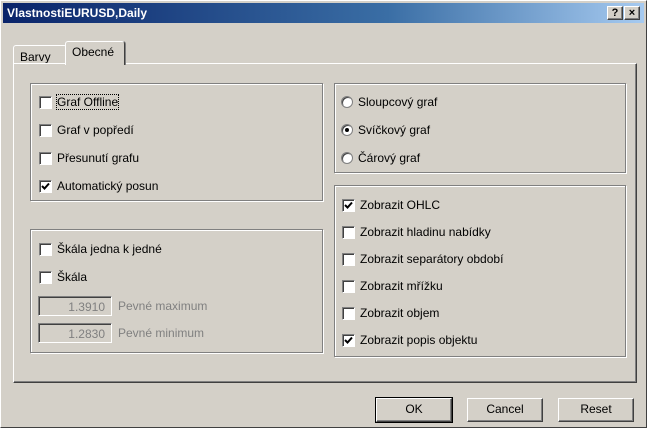 The width and height of the screenshot is (647, 428). I want to click on checkbox-skala-jedna-k-jedne: Škála jedna k jedné, so click(100, 249).